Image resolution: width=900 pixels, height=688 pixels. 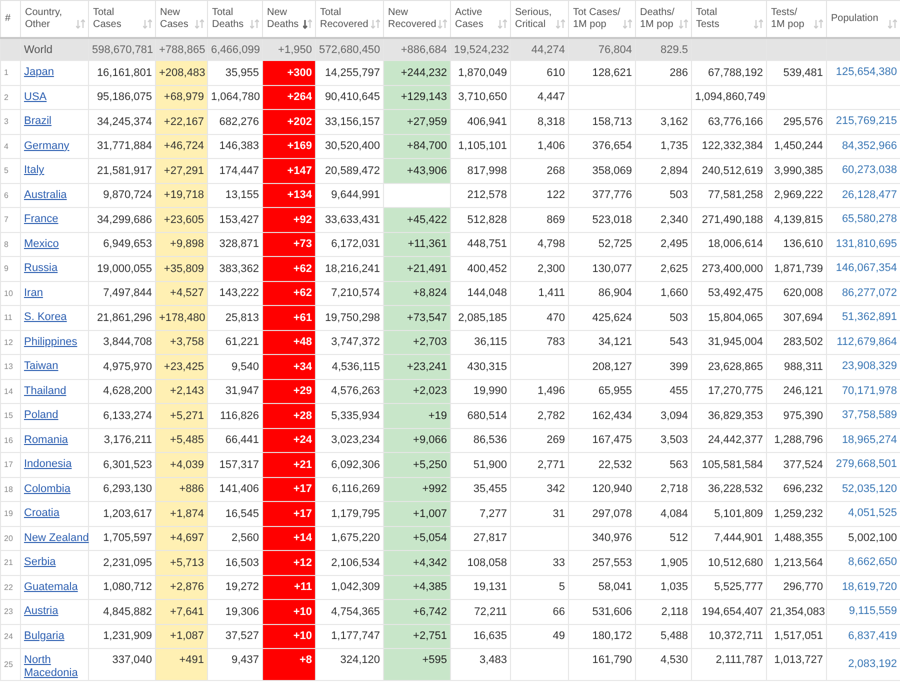 What do you see at coordinates (289, 366) in the screenshot?
I see `table-cell: +34` at bounding box center [289, 366].